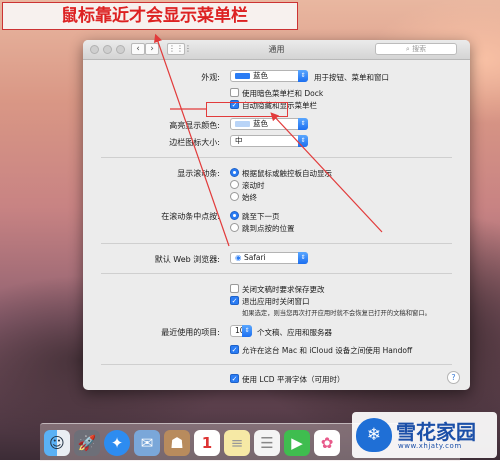 This screenshot has height=461, width=500. I want to click on calendar-day: 1, so click(207, 443).